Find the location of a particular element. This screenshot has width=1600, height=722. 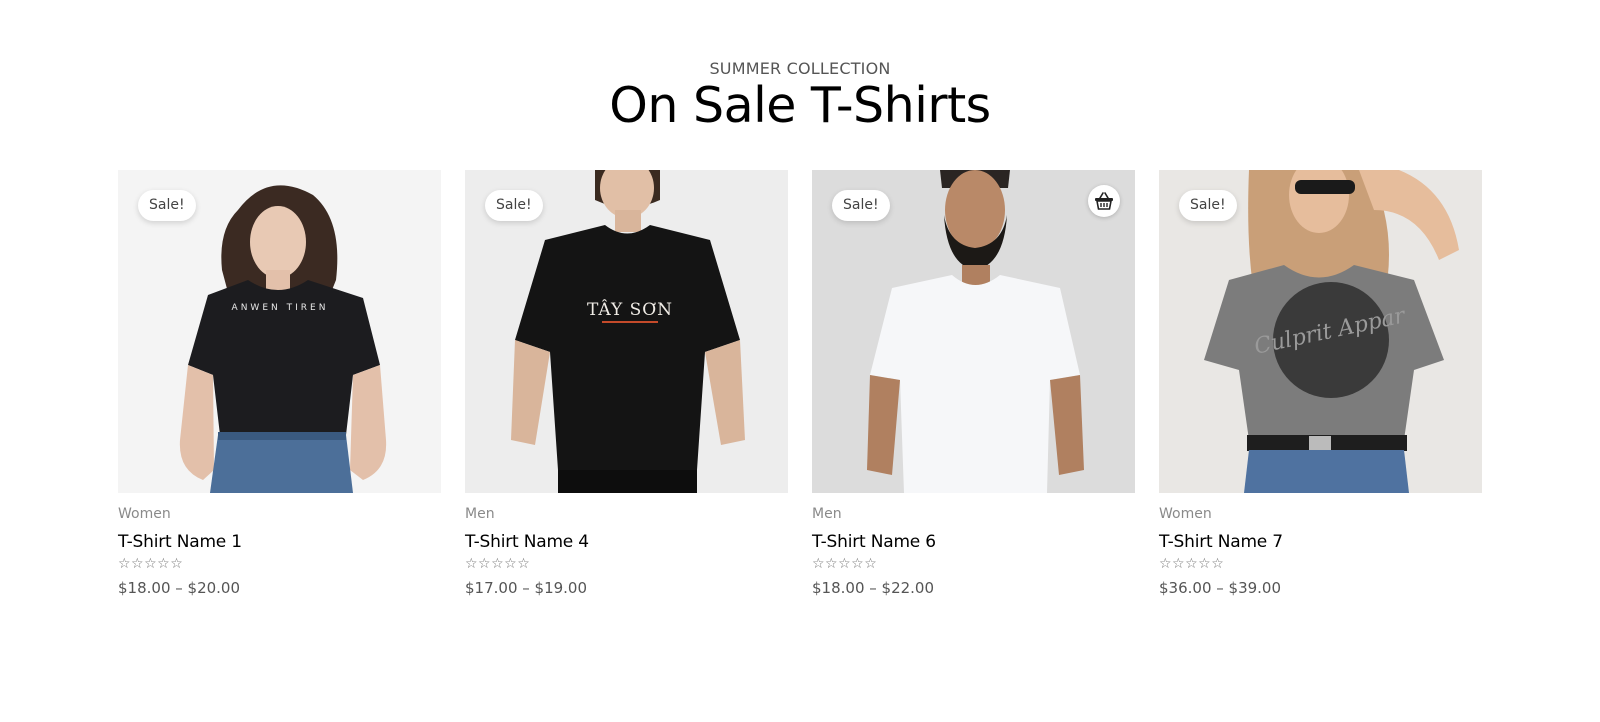

product-image-link: ANWEN TIREN Sale! is located at coordinates (279, 331).